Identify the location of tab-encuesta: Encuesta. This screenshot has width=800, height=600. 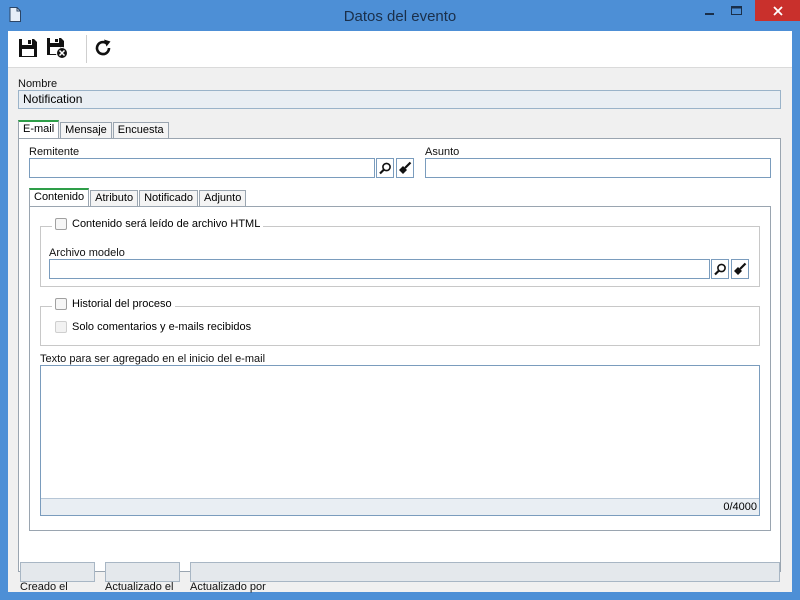
(140, 130).